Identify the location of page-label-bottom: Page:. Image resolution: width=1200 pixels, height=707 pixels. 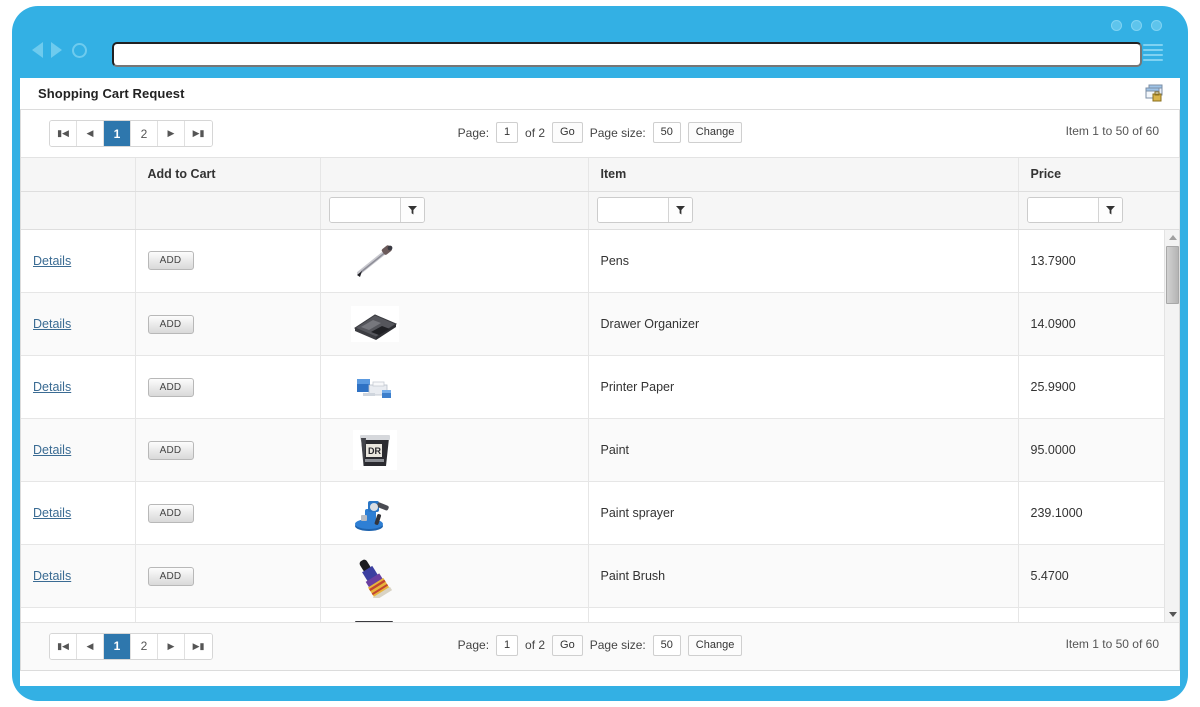
(473, 645).